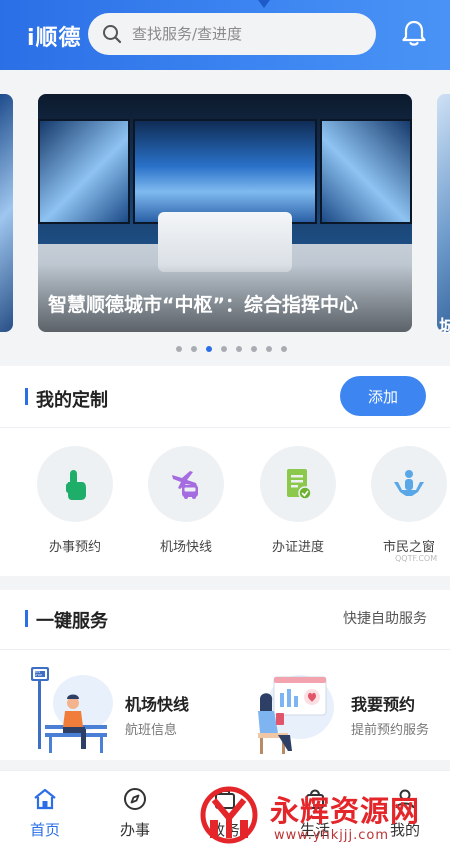  I want to click on search-icon, so click(112, 34).